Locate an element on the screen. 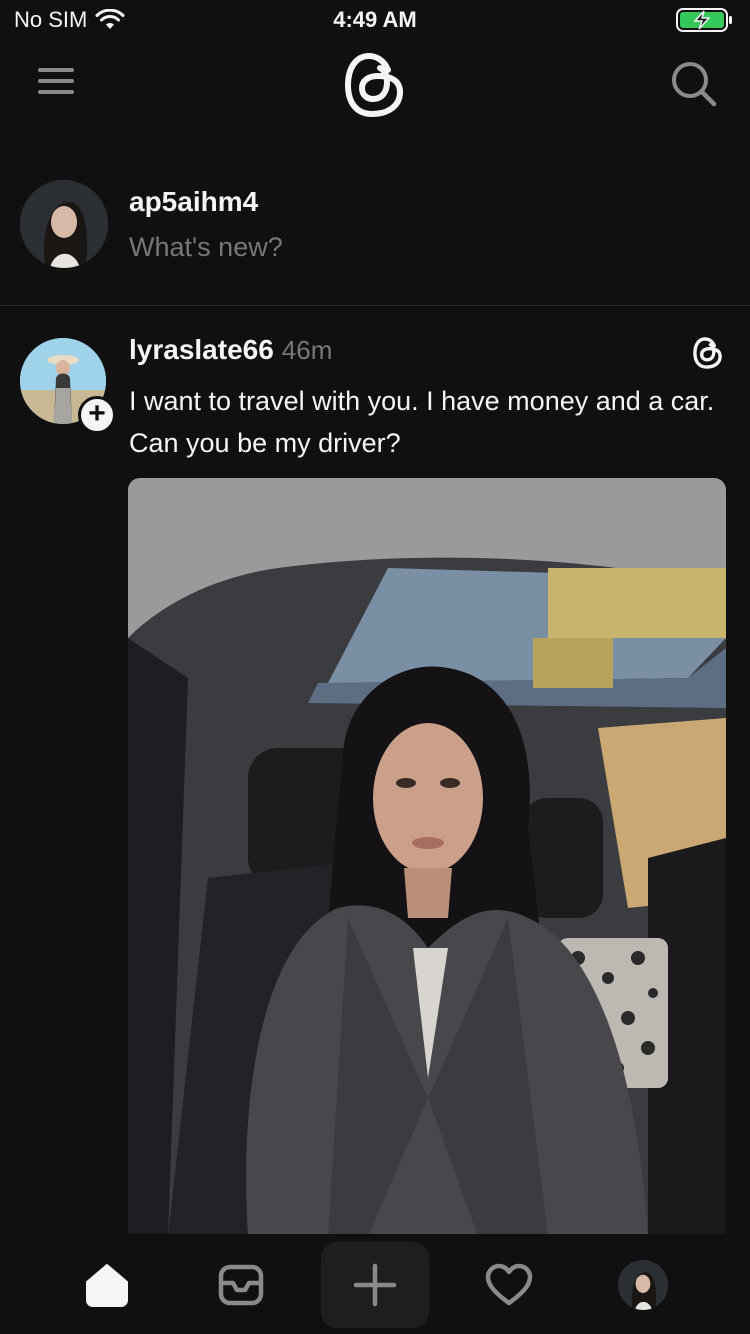 The image size is (750, 1334). tab-profile is located at coordinates (643, 1285).